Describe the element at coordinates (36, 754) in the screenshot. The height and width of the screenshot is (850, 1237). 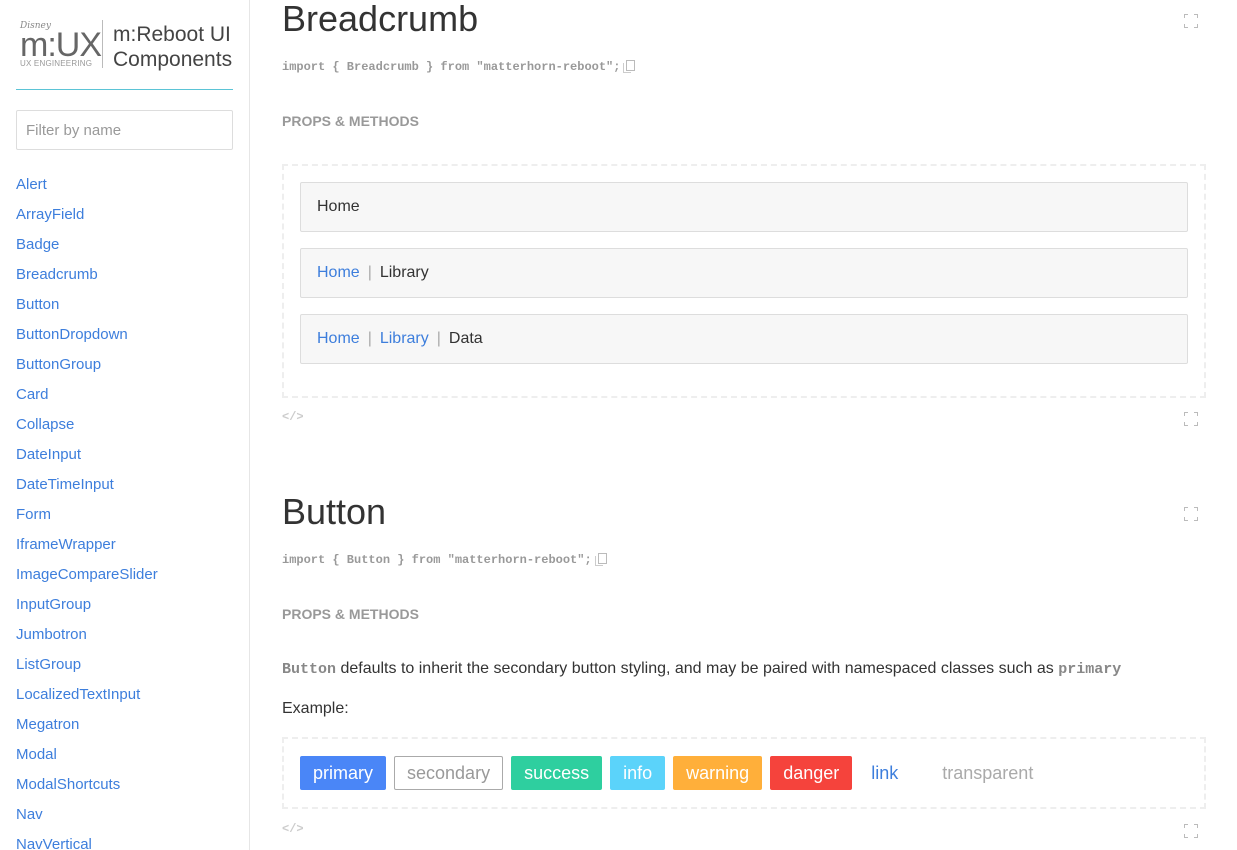
I see `nav-link-modal: Modal` at that location.